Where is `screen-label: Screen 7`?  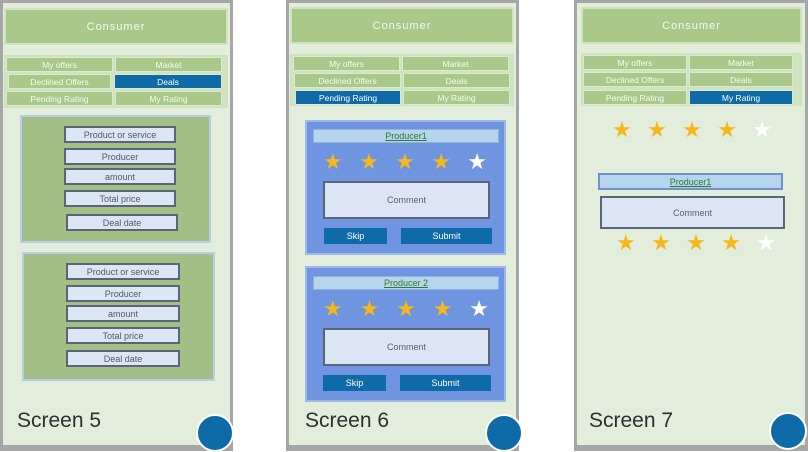
screen-label: Screen 7 is located at coordinates (631, 420).